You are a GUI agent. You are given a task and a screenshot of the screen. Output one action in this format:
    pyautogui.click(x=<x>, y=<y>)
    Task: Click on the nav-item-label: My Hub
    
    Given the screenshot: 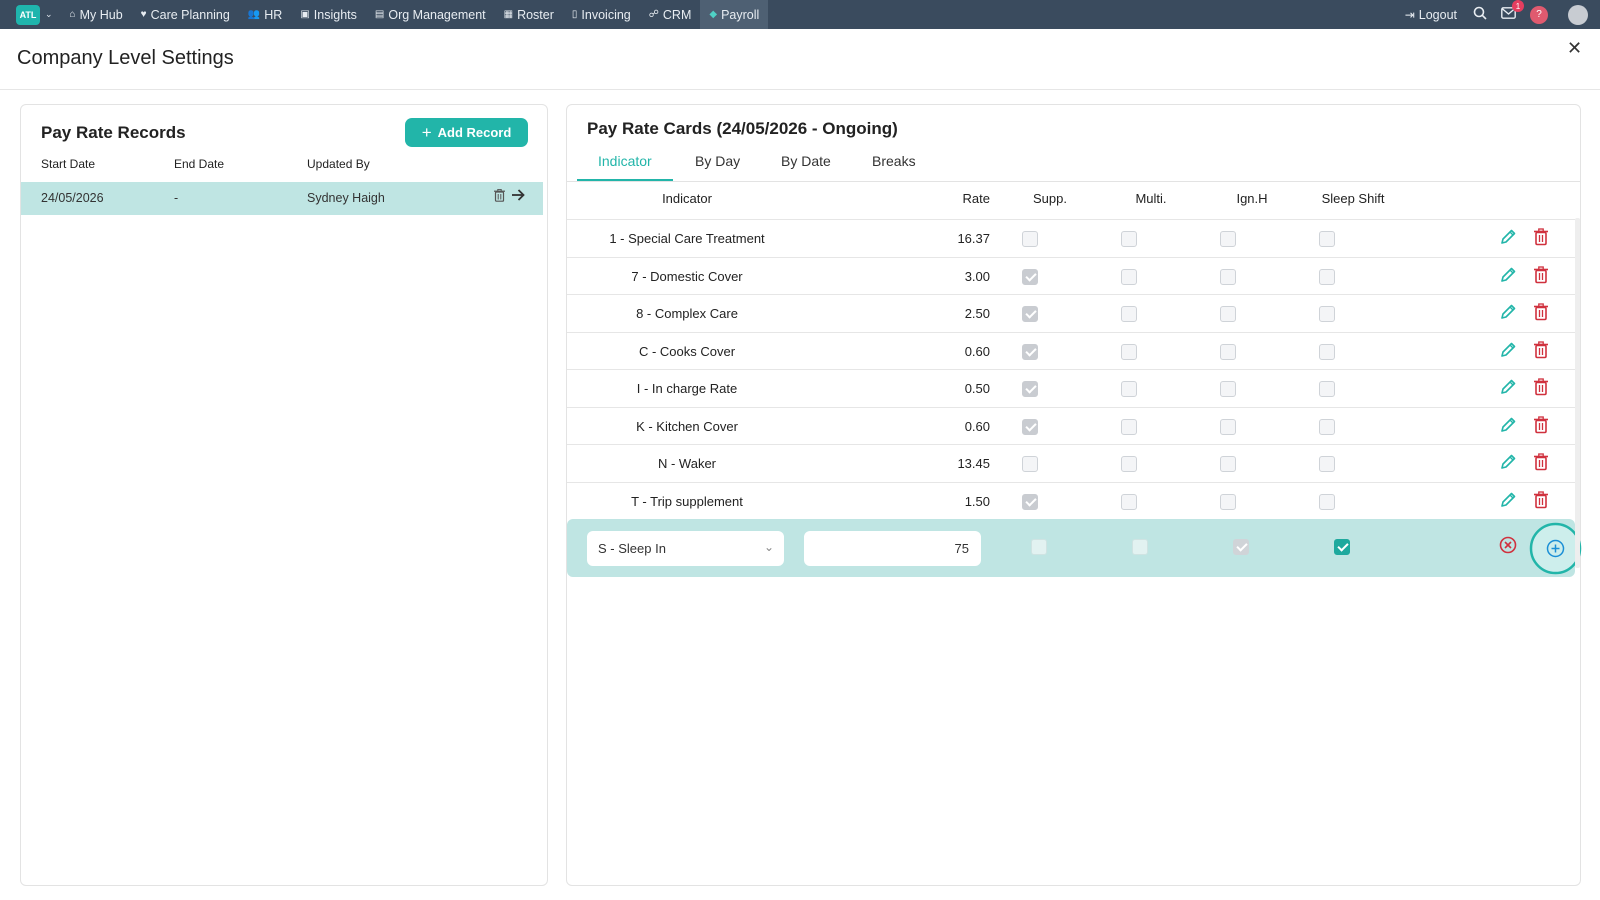 What is the action you would take?
    pyautogui.click(x=101, y=14)
    